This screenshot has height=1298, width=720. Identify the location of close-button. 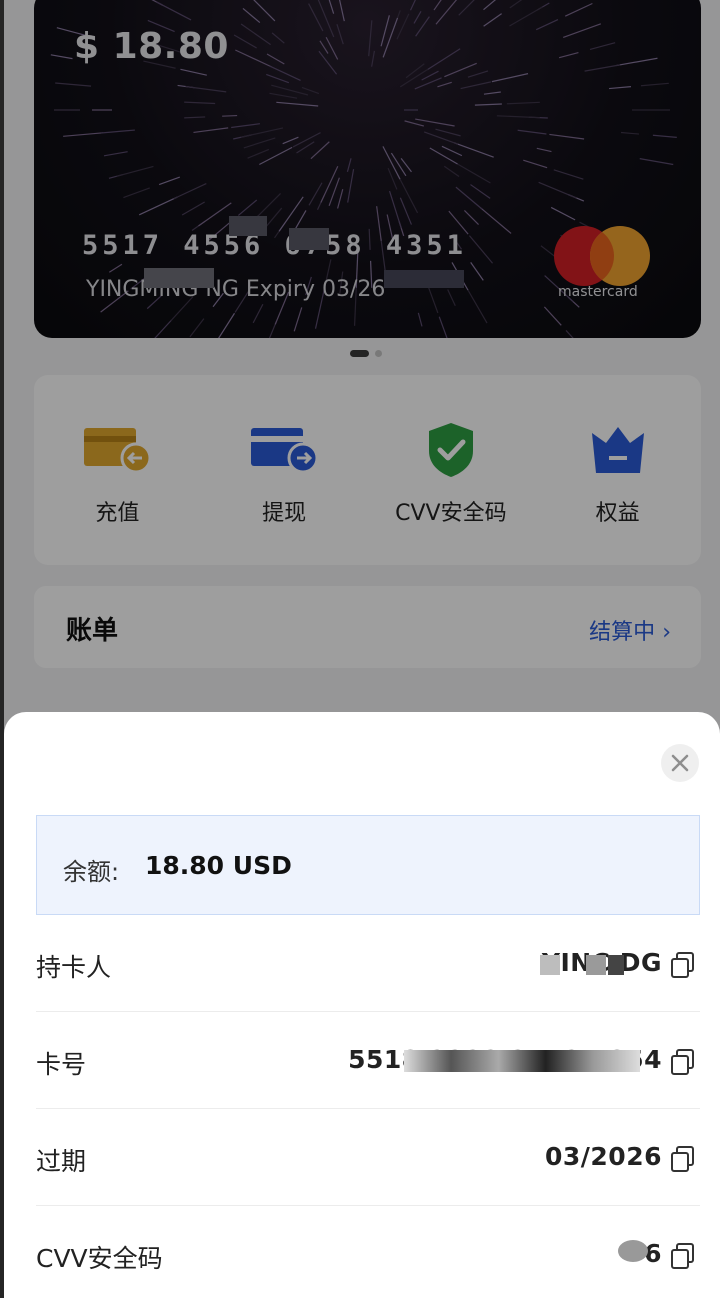
(680, 763).